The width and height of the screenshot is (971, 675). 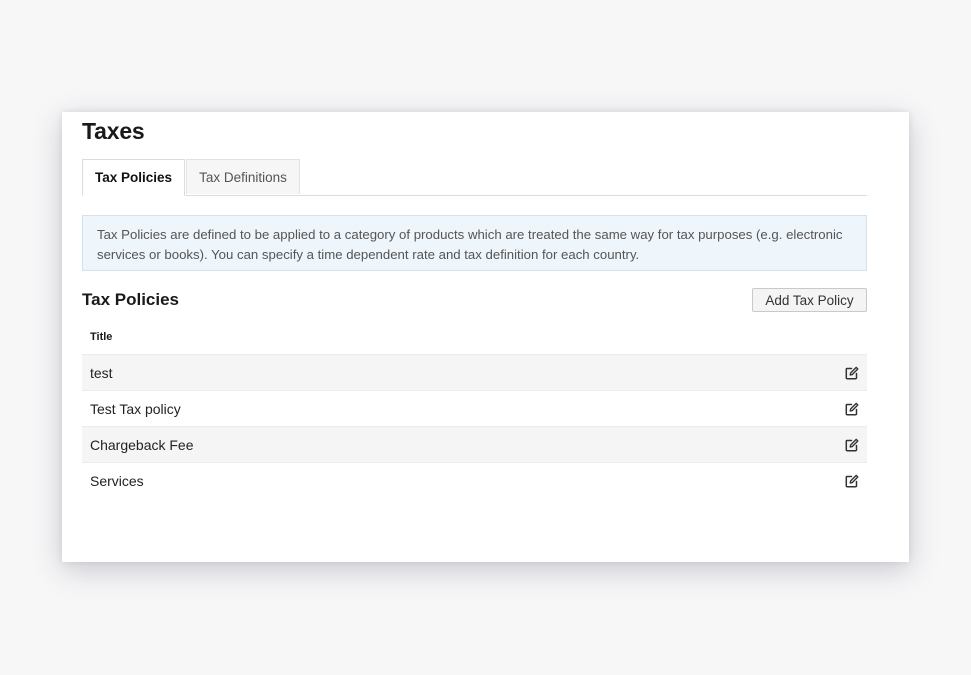 What do you see at coordinates (474, 337) in the screenshot?
I see `column-header-title: Title` at bounding box center [474, 337].